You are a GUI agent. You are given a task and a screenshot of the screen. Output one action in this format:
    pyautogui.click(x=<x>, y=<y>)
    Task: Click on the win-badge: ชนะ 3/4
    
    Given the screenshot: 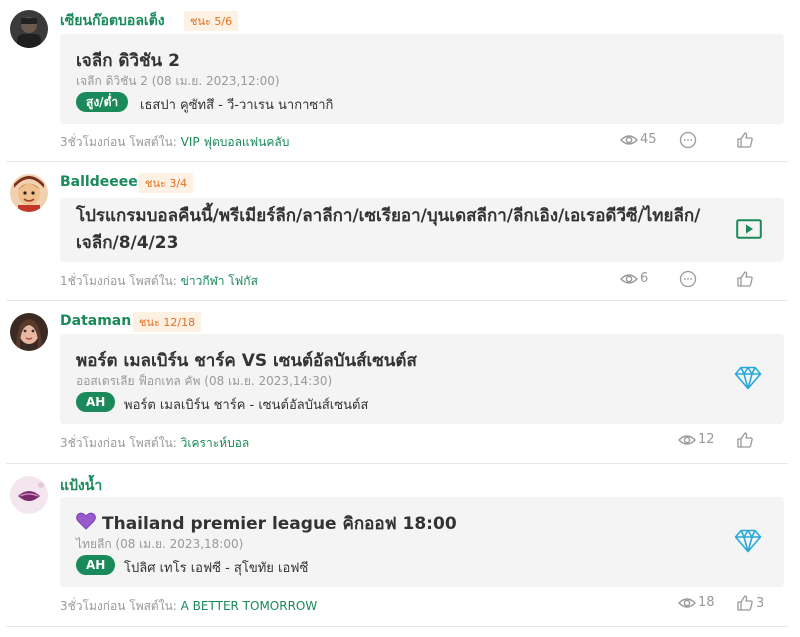 What is the action you would take?
    pyautogui.click(x=166, y=183)
    